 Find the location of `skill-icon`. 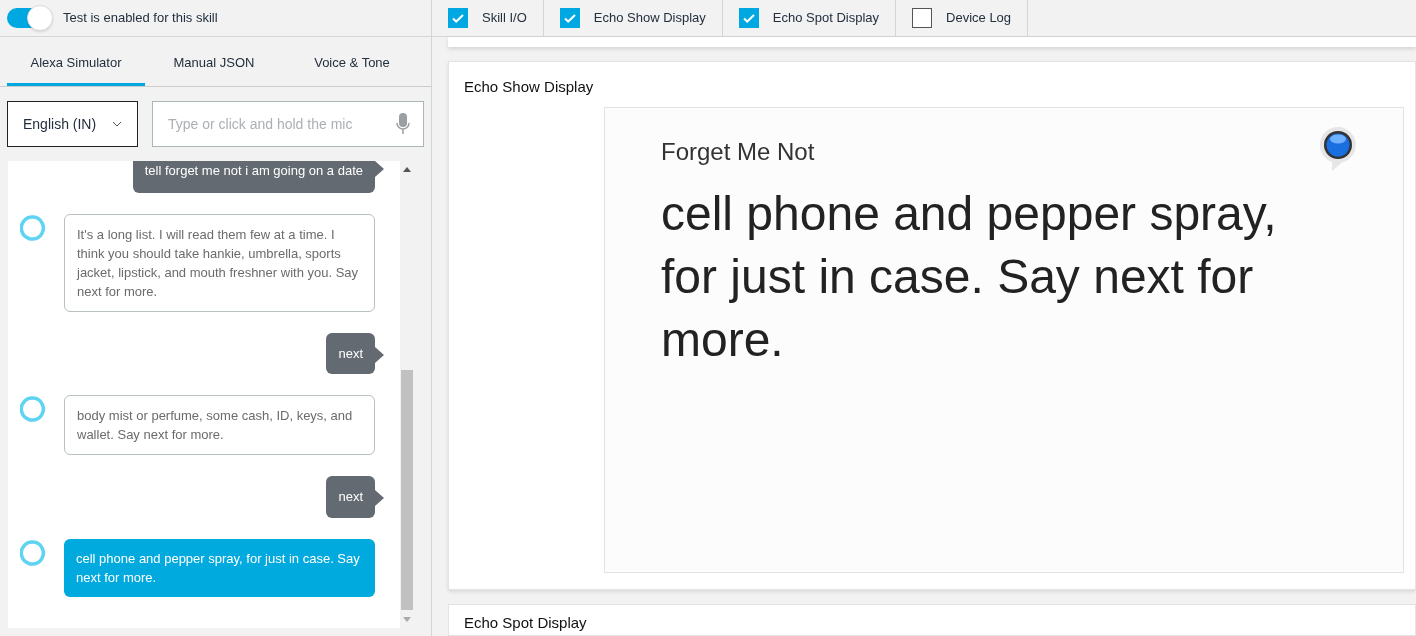

skill-icon is located at coordinates (1338, 149).